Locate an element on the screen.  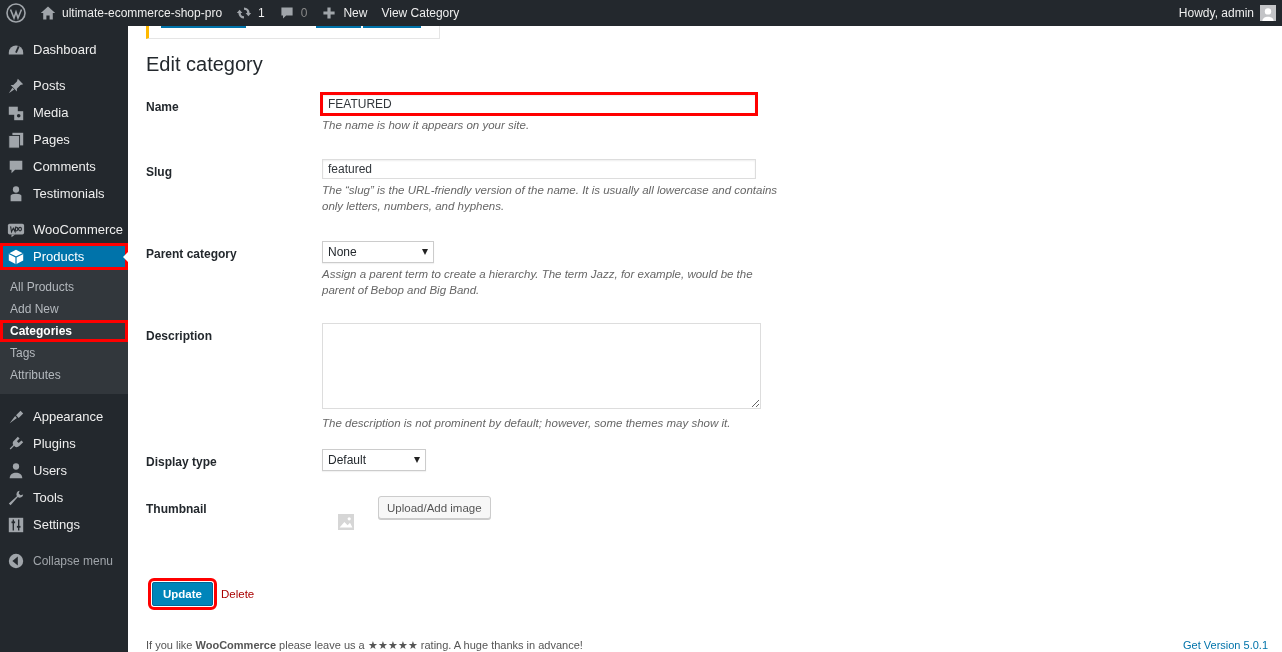
sidebar-item: Testimonials is located at coordinates (64, 193).